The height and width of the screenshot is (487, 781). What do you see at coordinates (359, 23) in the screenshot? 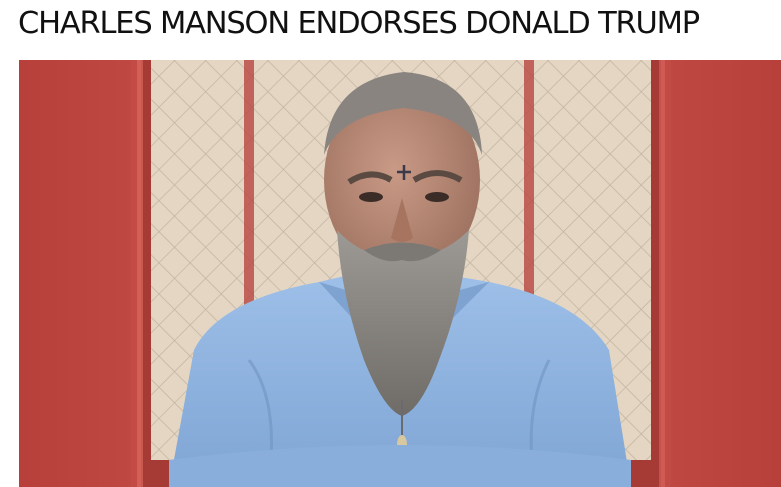
I see `headline: CHARLES MANSON ENDORSES DONALD TRUMP` at bounding box center [359, 23].